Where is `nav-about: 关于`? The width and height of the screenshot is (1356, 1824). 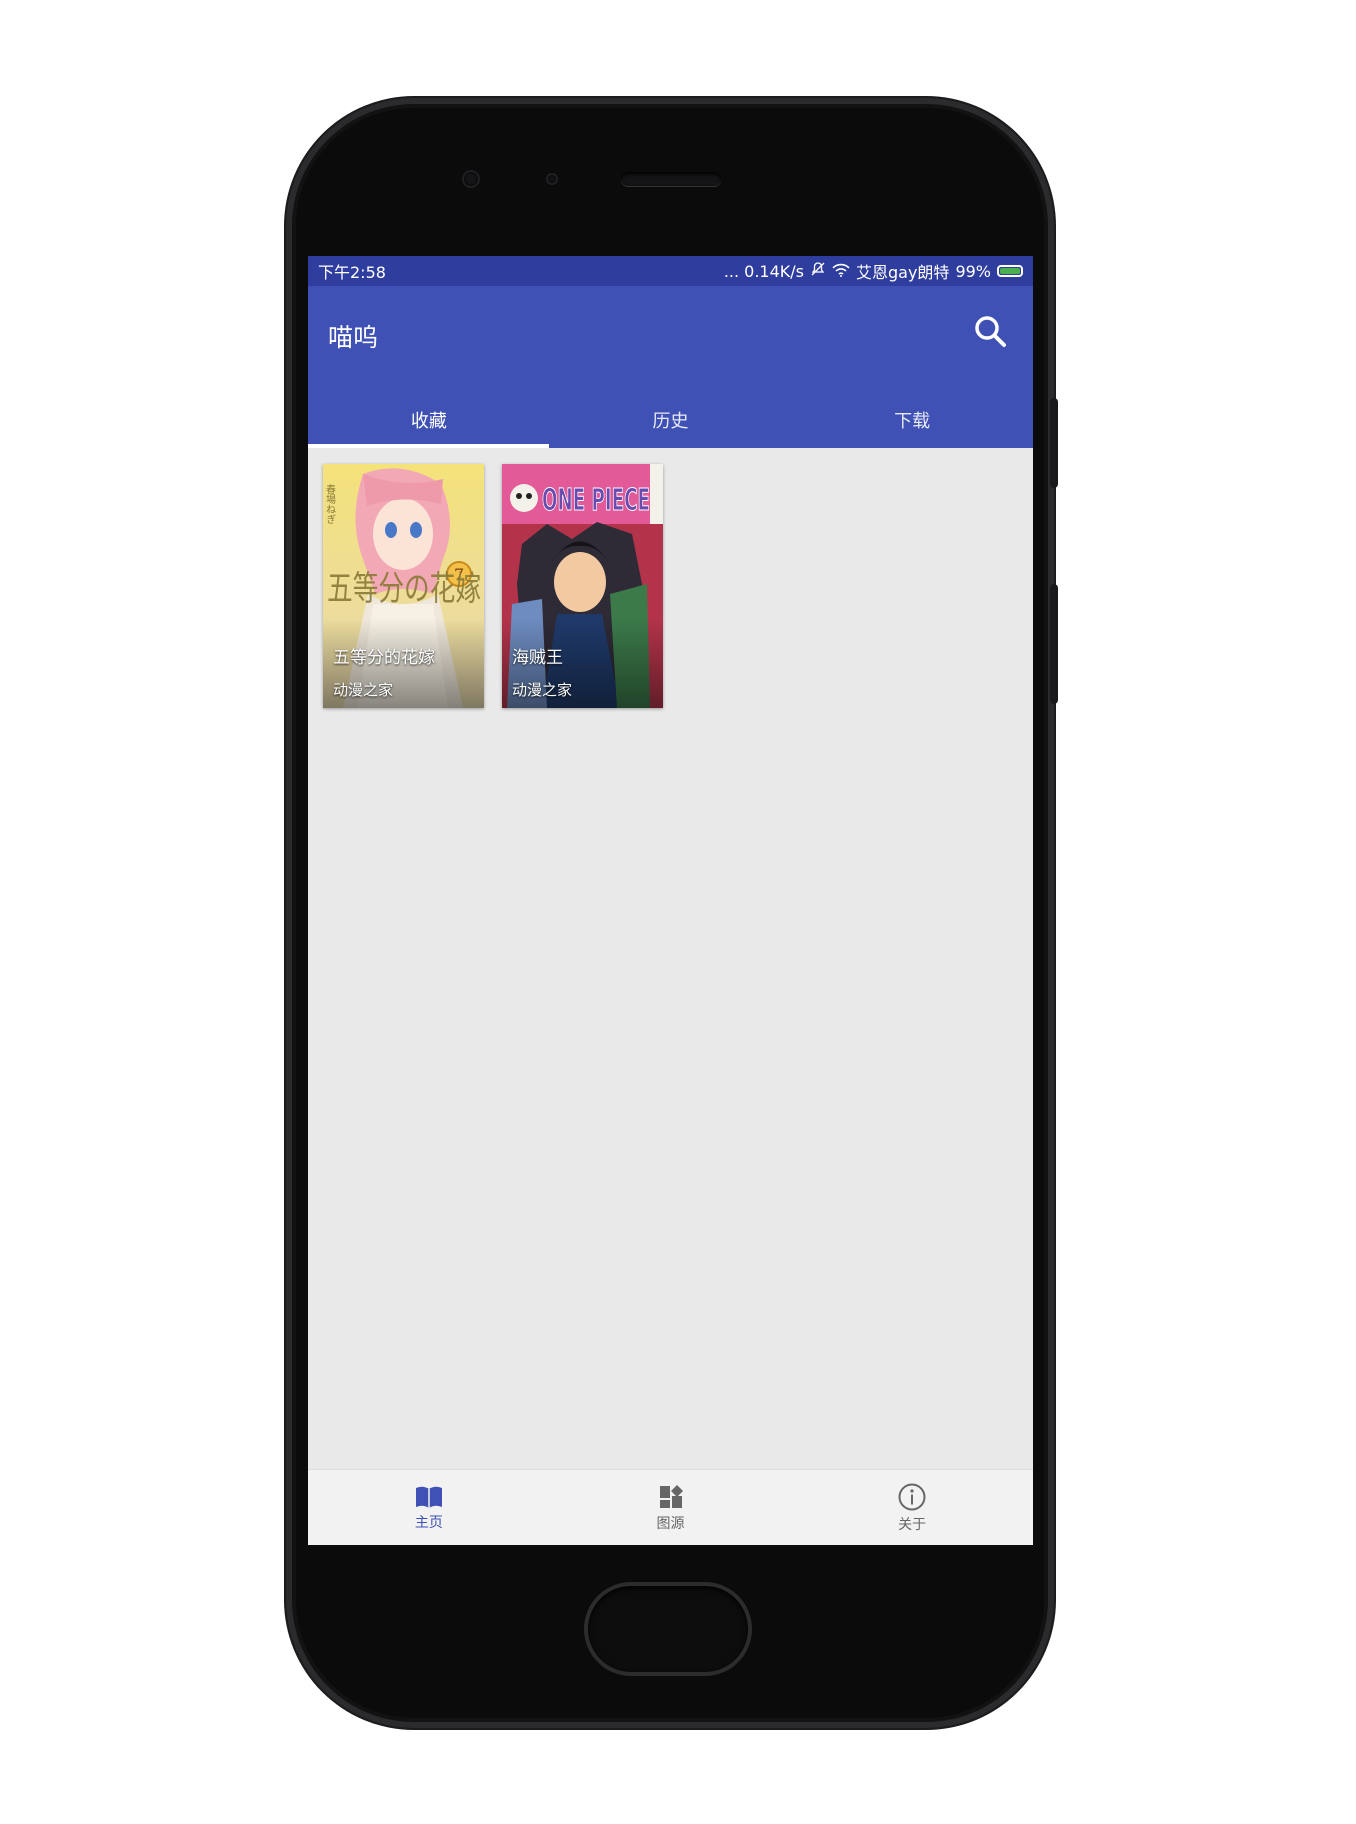
nav-about: 关于 is located at coordinates (912, 1507).